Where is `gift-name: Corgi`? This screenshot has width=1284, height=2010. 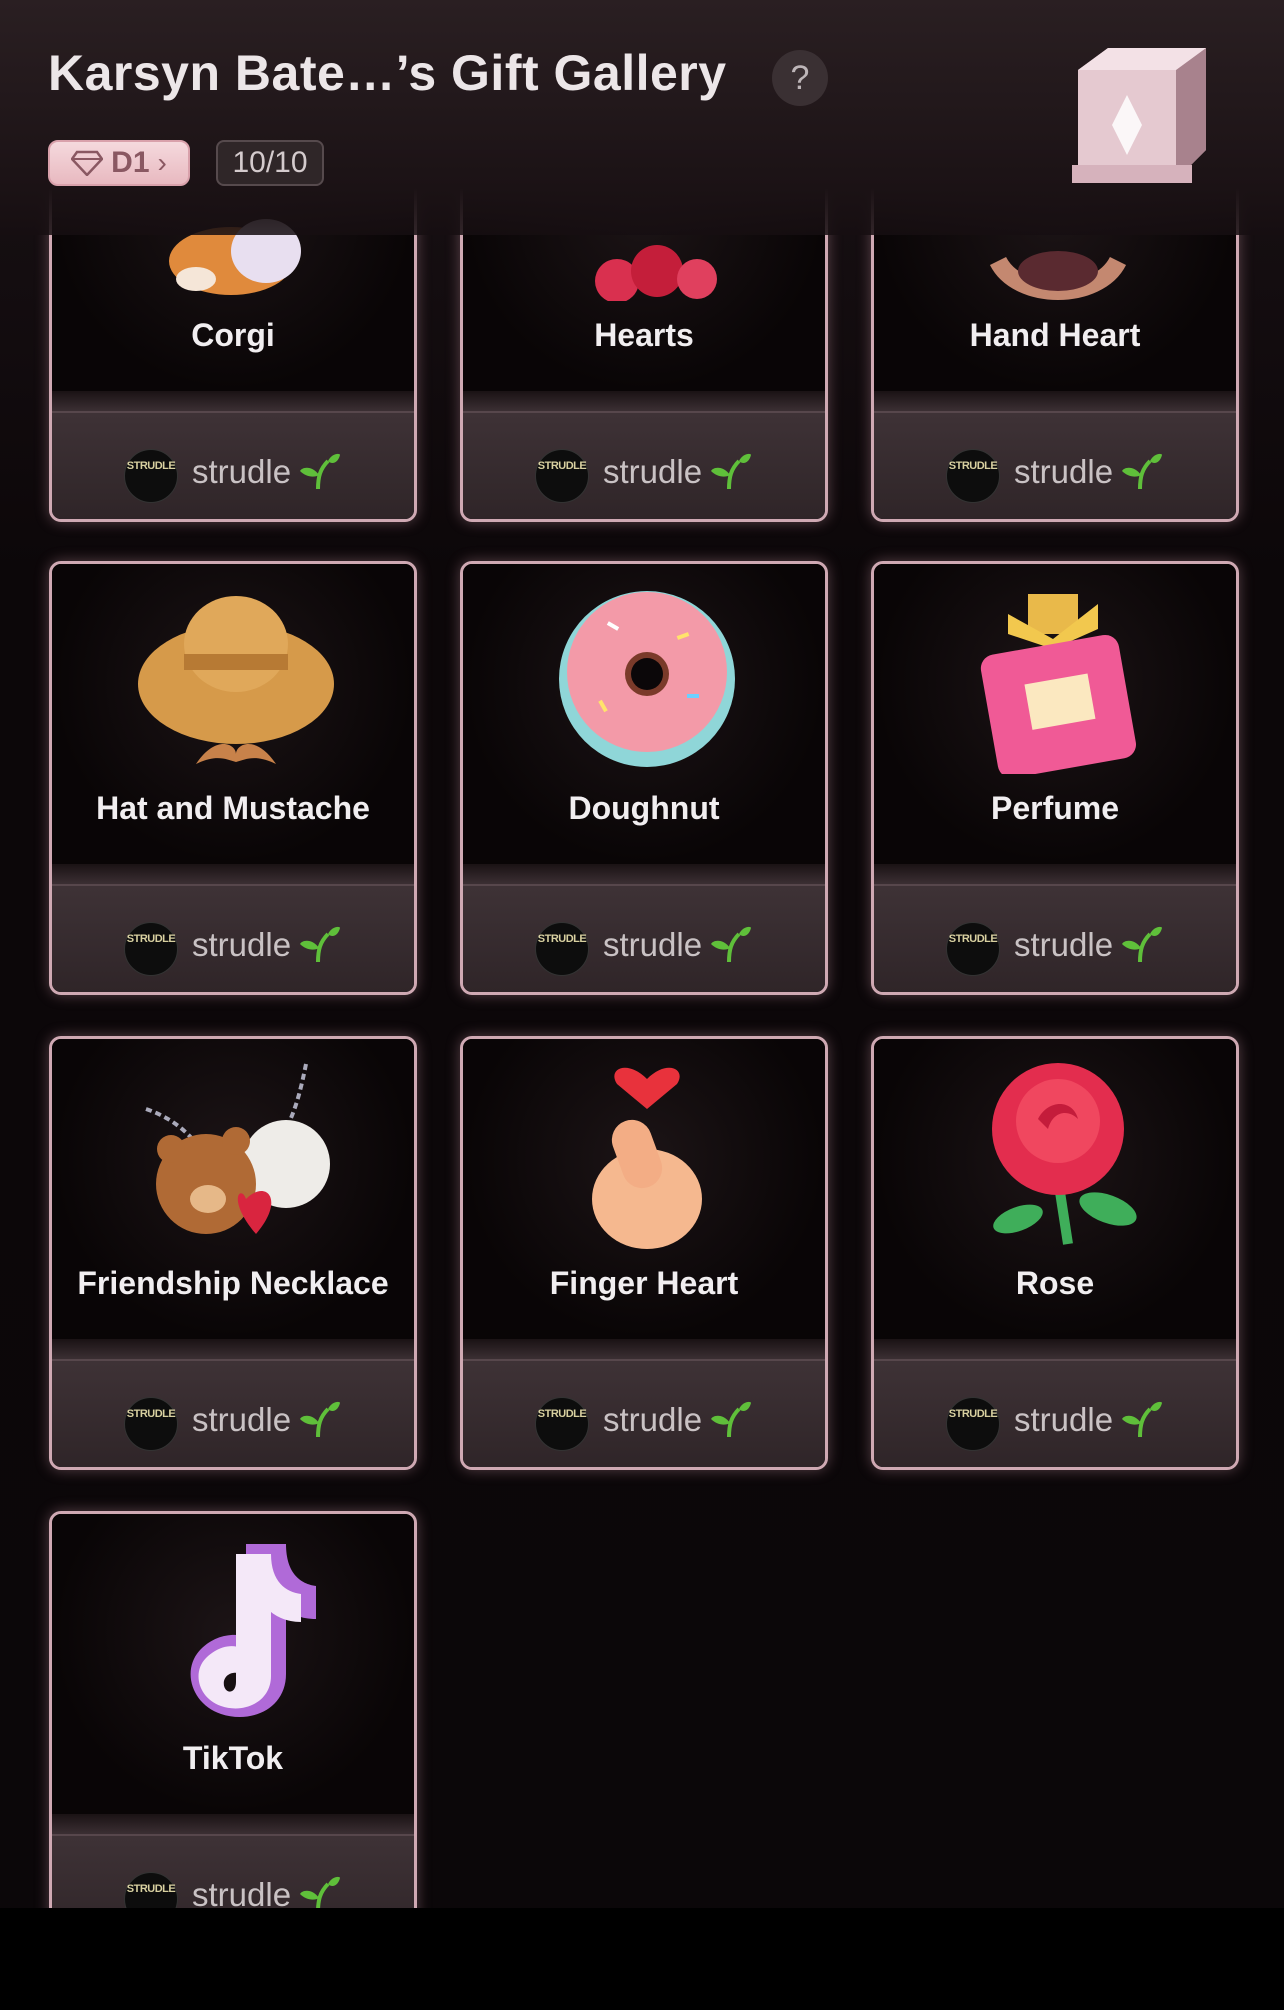 gift-name: Corgi is located at coordinates (233, 335).